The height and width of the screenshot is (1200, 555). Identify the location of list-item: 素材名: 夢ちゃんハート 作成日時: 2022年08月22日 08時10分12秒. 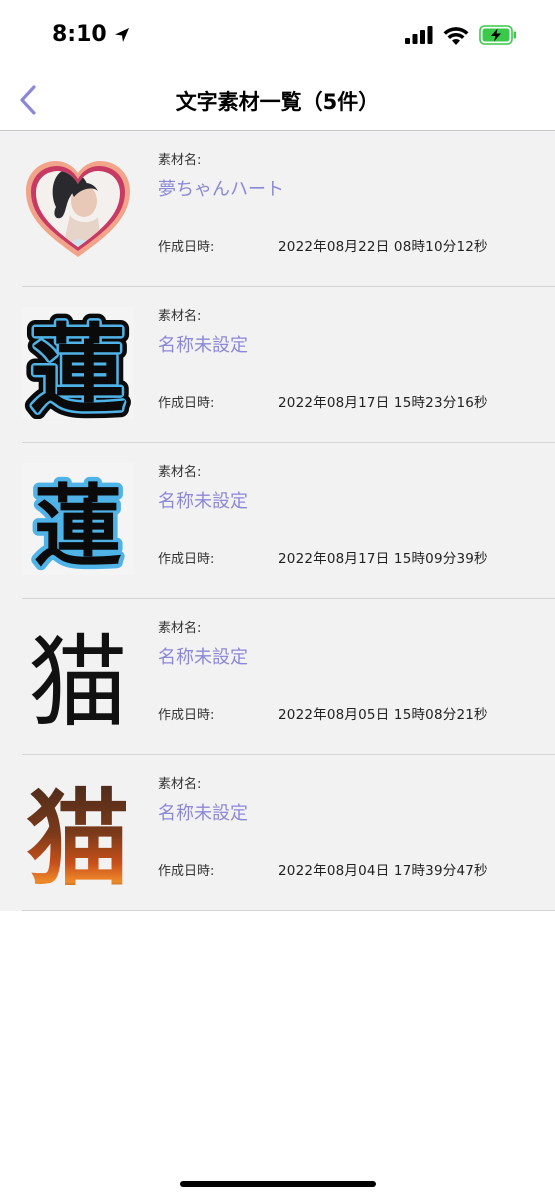
(277, 209).